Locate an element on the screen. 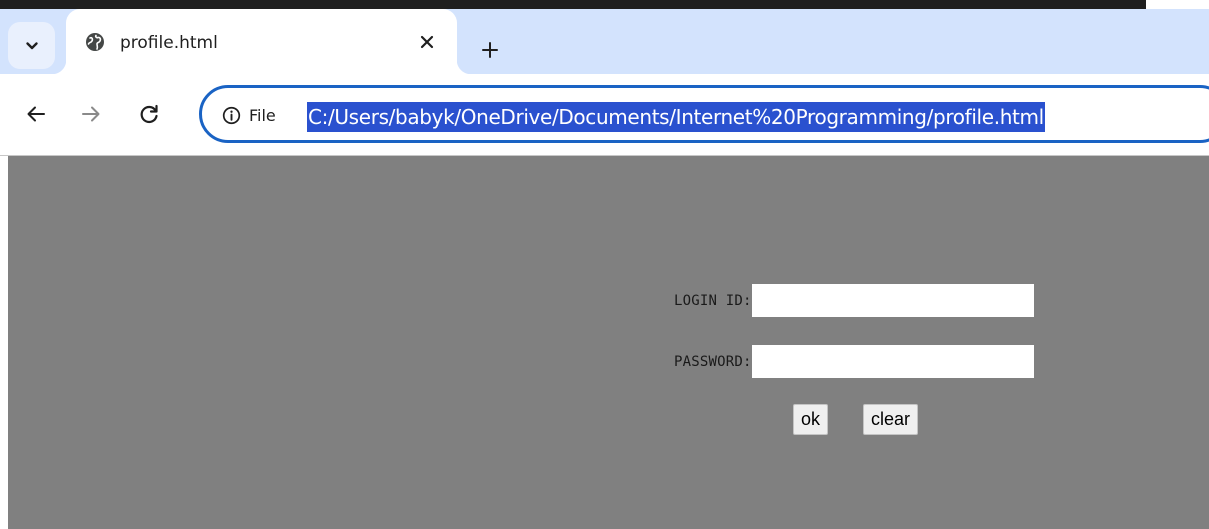  clear-button: clear is located at coordinates (891, 419).